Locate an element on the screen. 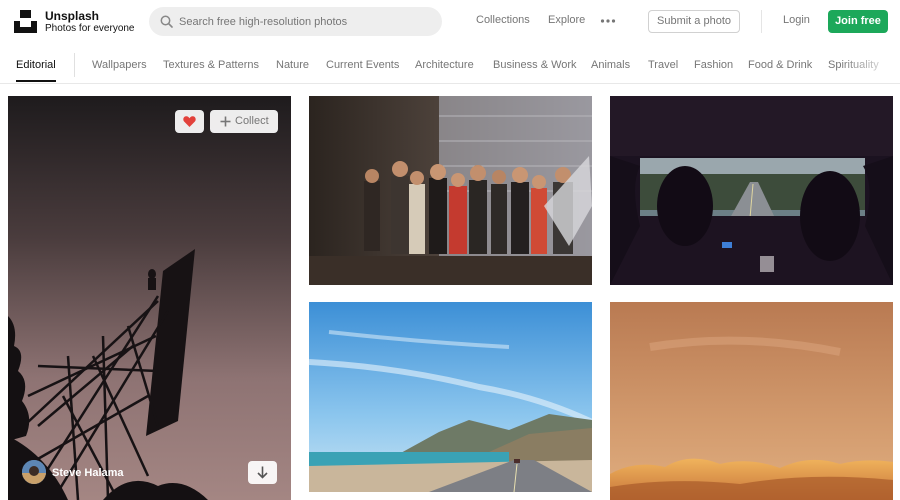 The width and height of the screenshot is (900, 500). band-photo is located at coordinates (450, 190).